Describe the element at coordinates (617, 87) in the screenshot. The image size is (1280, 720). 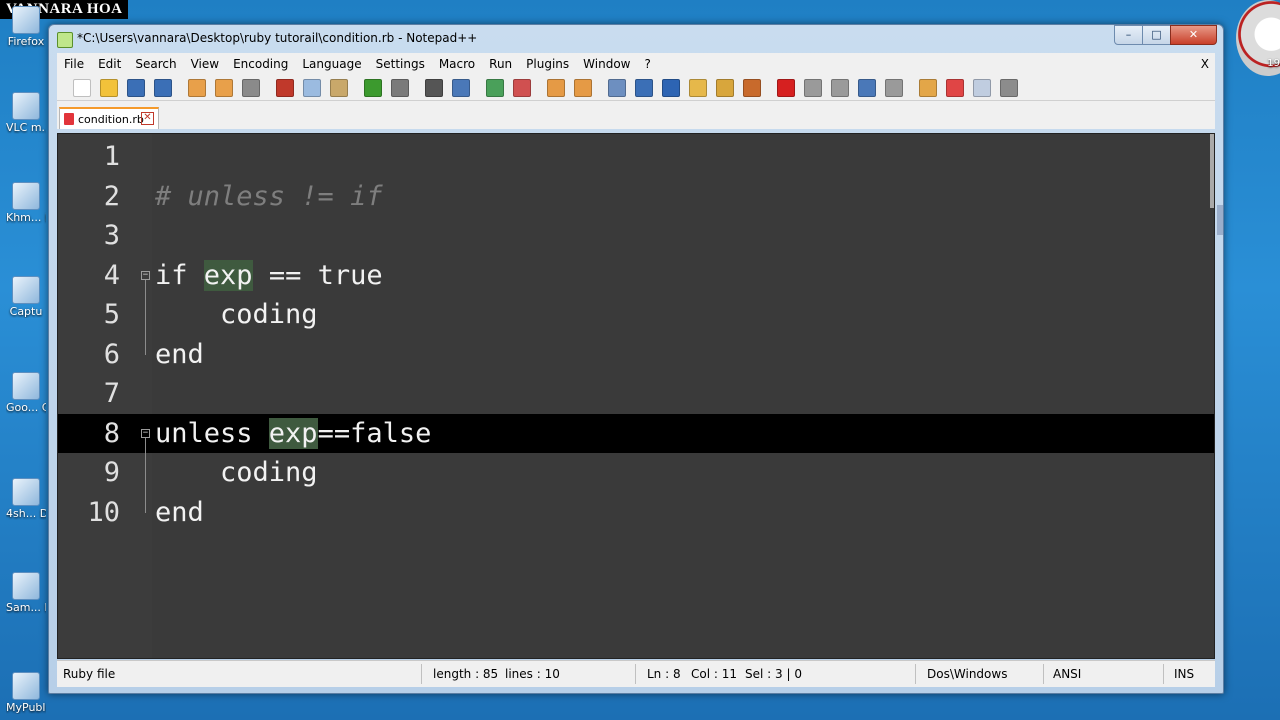
I see `word-wrap-icon` at that location.